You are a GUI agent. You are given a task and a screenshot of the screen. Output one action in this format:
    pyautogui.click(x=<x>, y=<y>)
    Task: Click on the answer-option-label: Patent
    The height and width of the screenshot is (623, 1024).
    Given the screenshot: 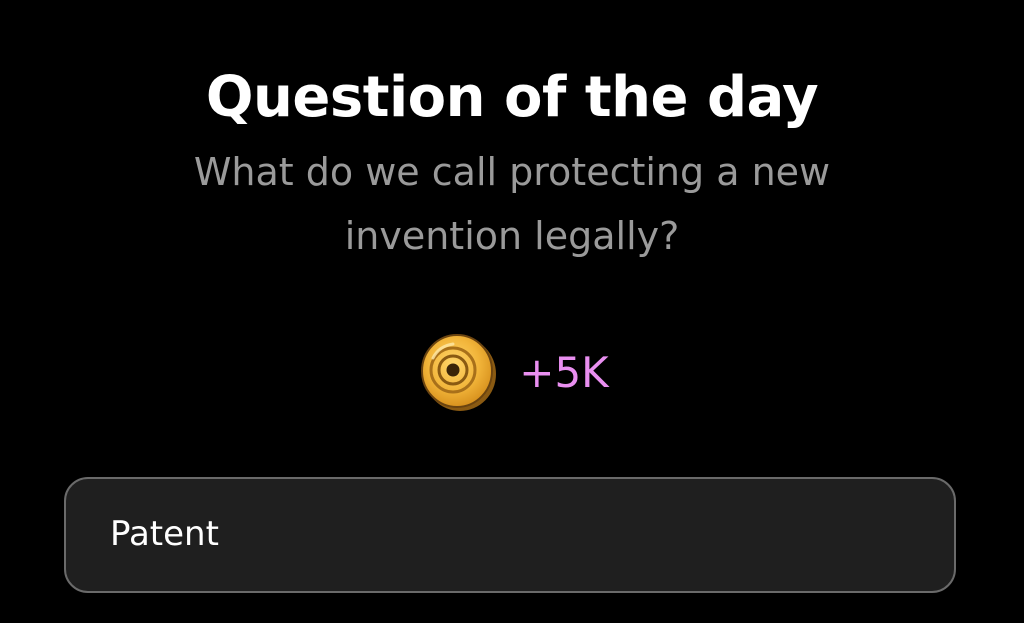 What is the action you would take?
    pyautogui.click(x=164, y=534)
    